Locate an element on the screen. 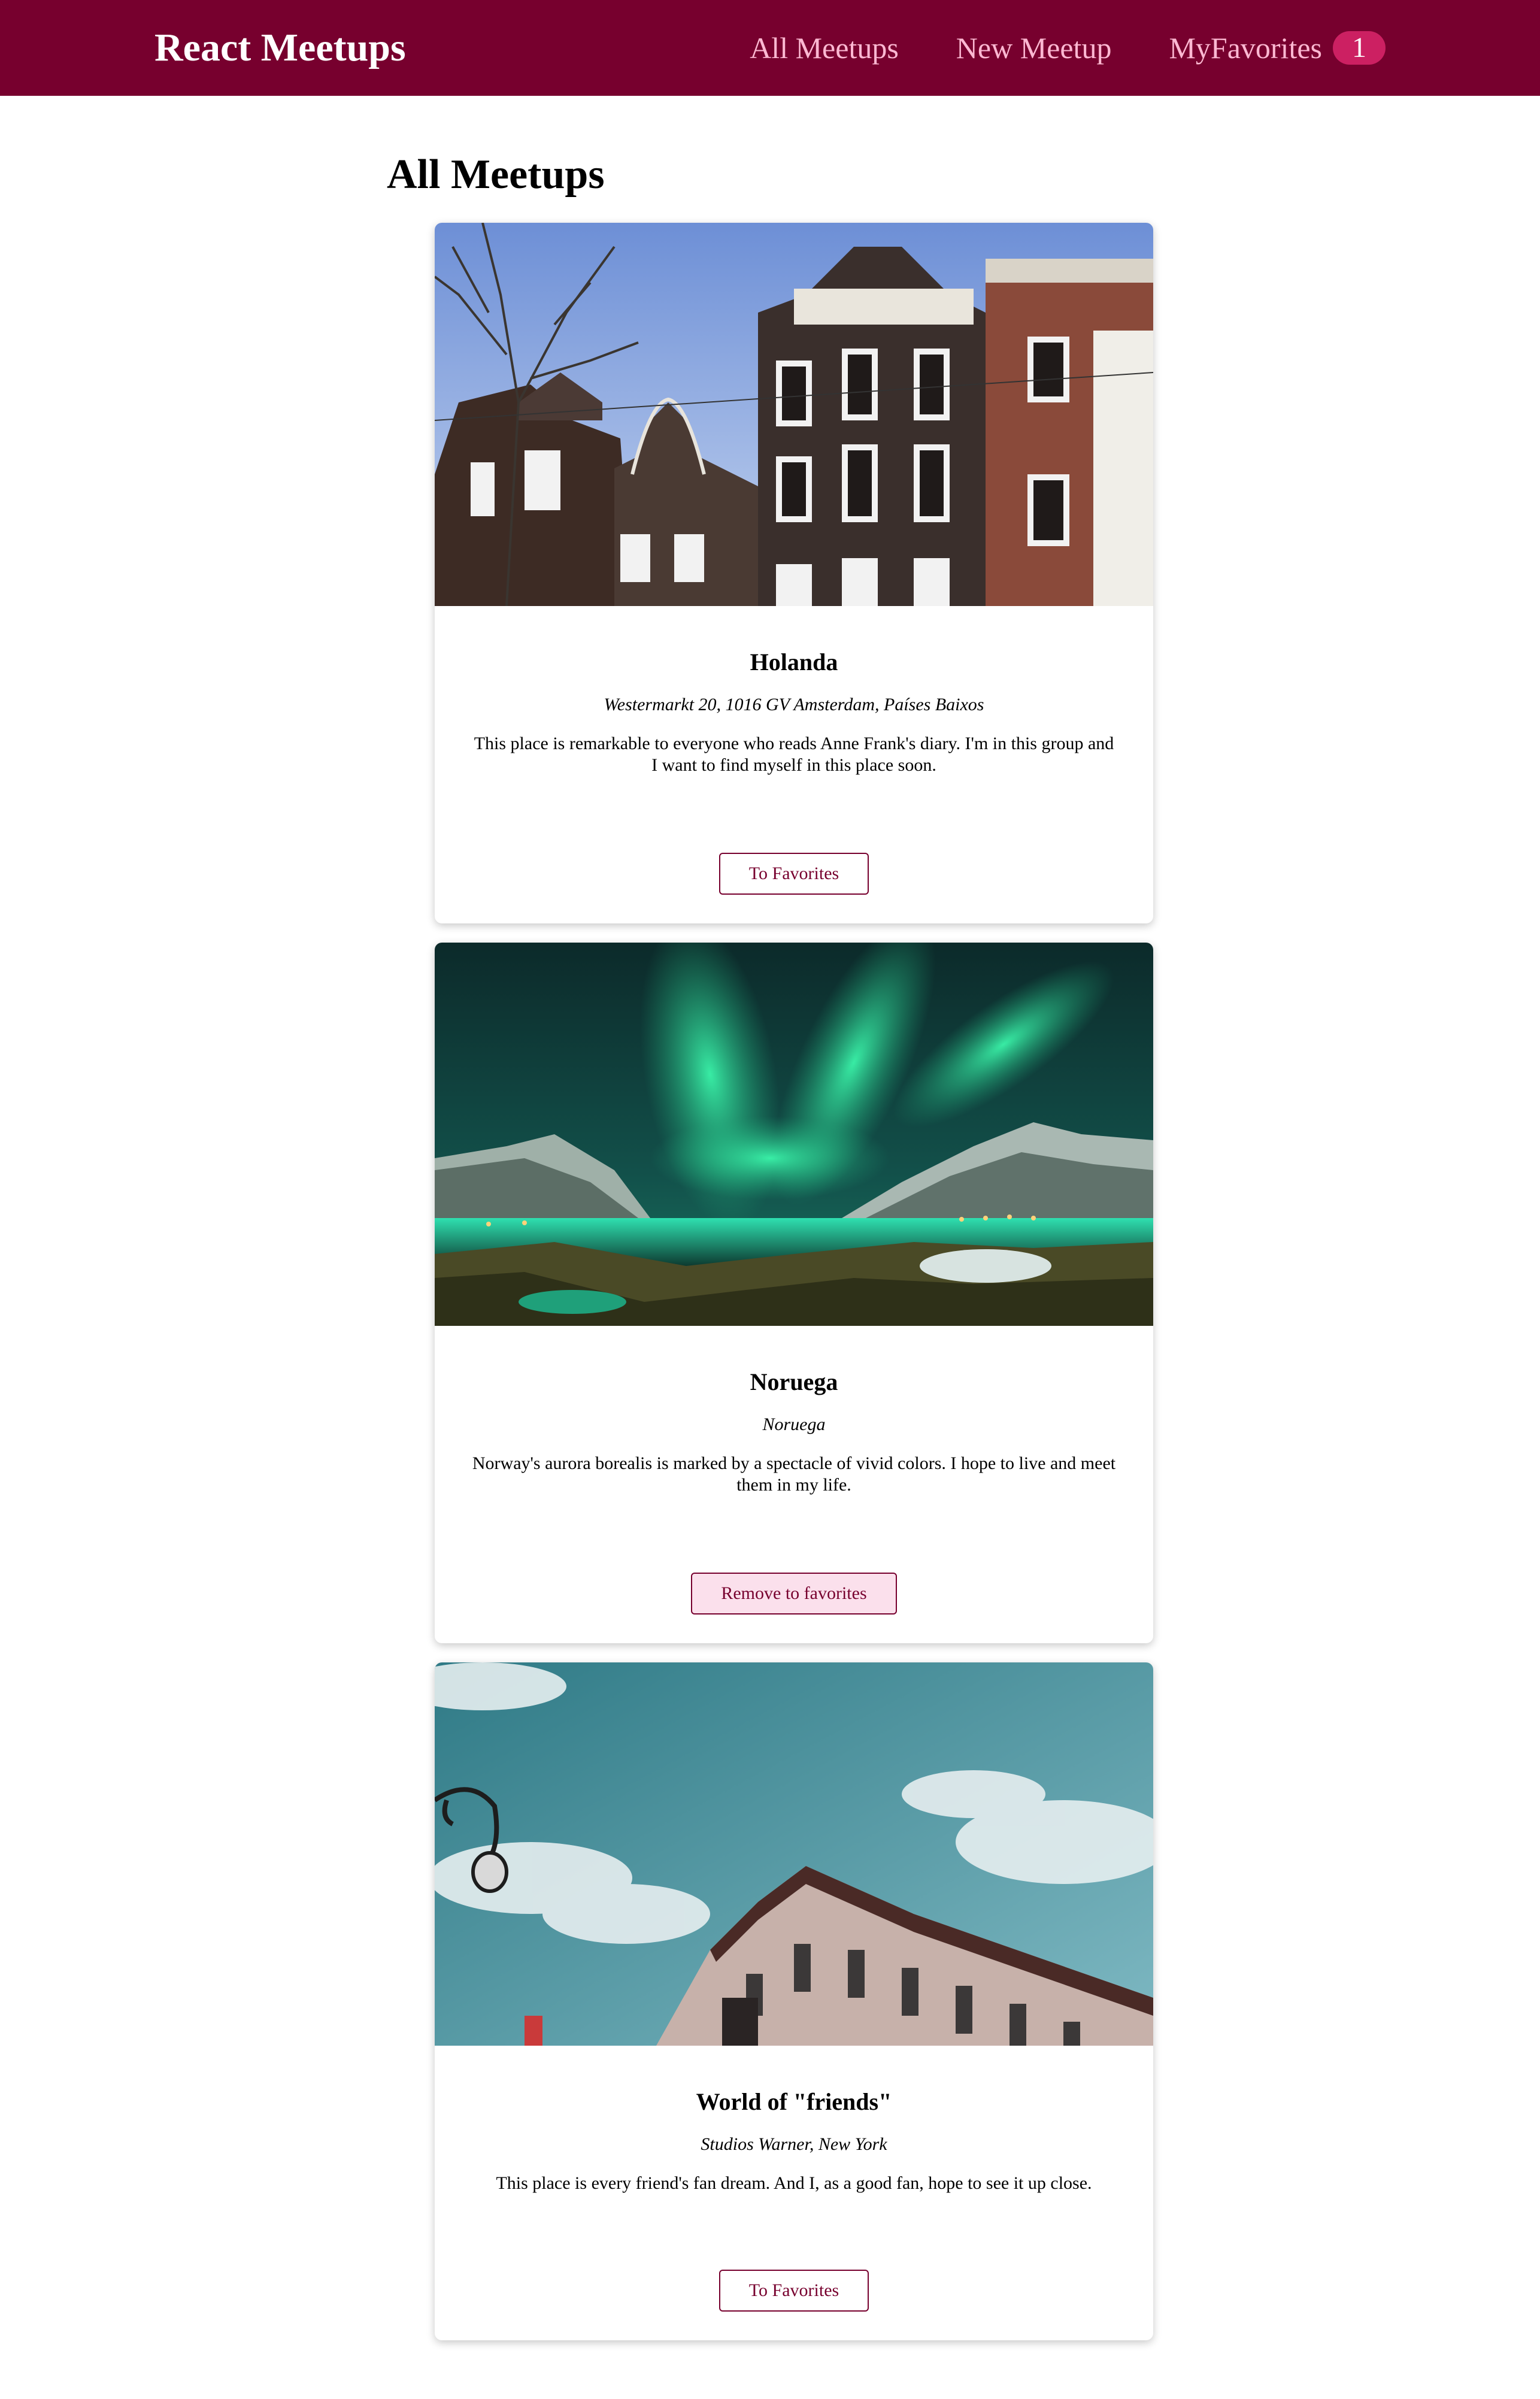 This screenshot has height=2399, width=1540. meetup-image-new-york is located at coordinates (794, 1854).